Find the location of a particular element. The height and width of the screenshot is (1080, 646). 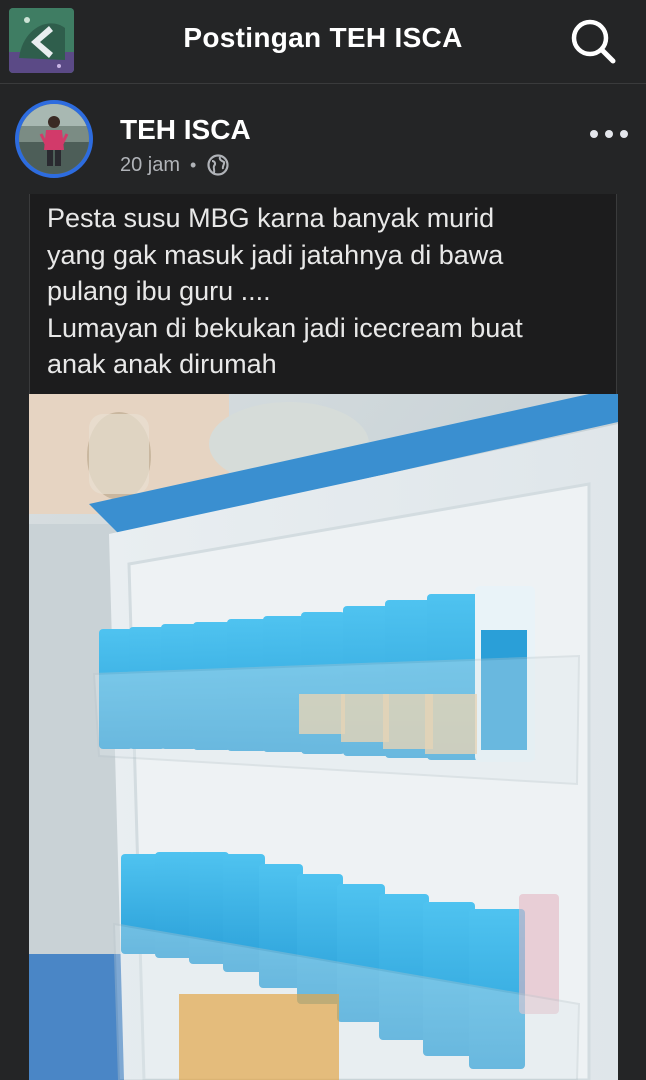

more-options-button is located at coordinates (609, 134).